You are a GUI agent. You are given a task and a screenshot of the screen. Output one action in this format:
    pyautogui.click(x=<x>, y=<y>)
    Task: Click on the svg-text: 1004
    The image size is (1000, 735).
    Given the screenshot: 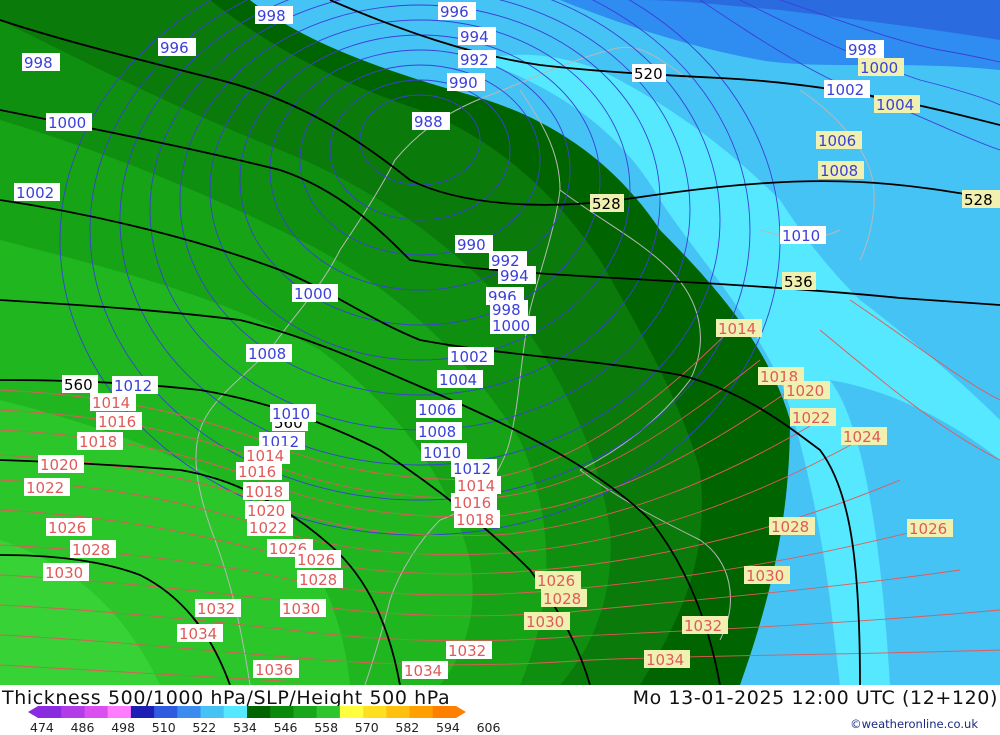 What is the action you would take?
    pyautogui.click(x=895, y=105)
    